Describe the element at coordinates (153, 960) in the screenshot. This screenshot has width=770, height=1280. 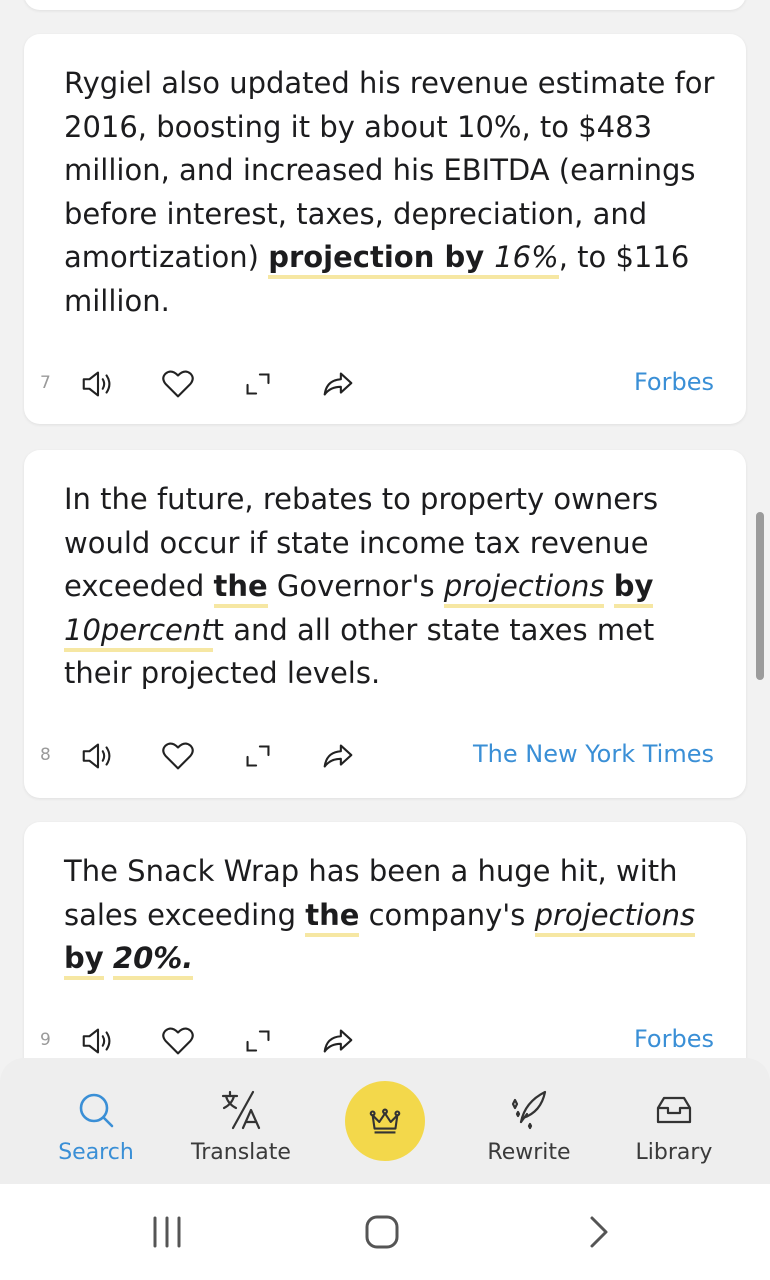
I see `highlight-word: 20%.` at that location.